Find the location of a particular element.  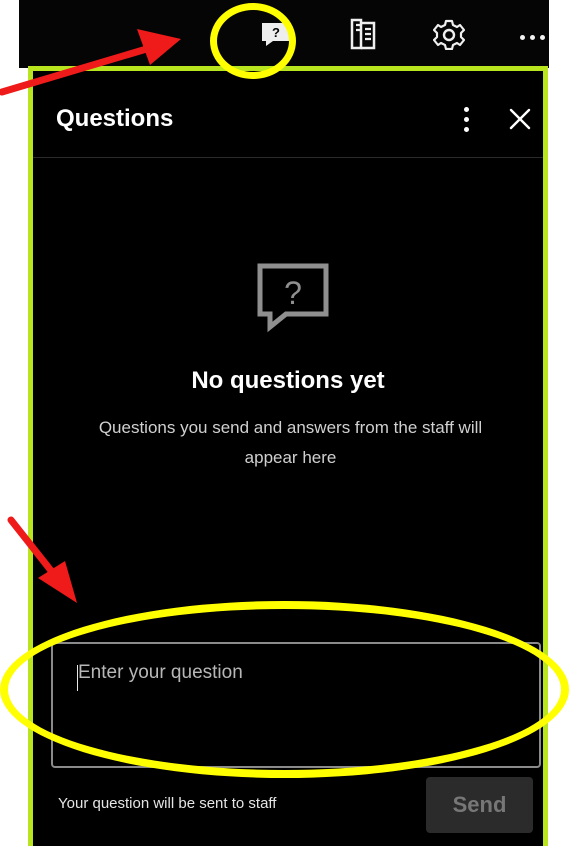

question-input-box is located at coordinates (296, 705).